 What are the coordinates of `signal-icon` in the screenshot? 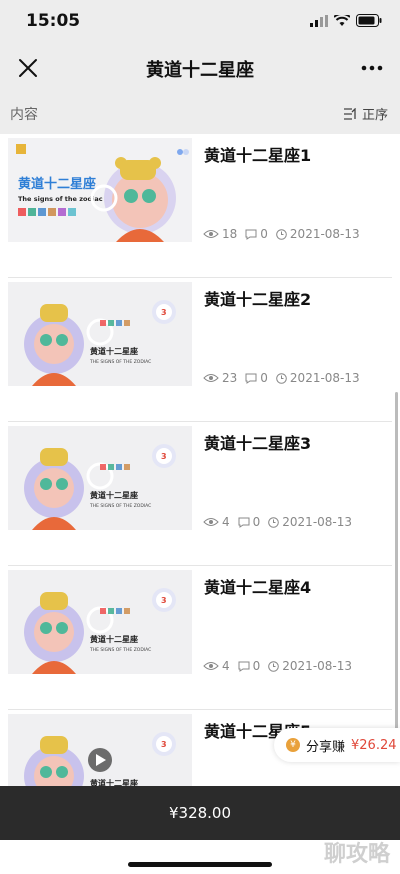 It's located at (319, 20).